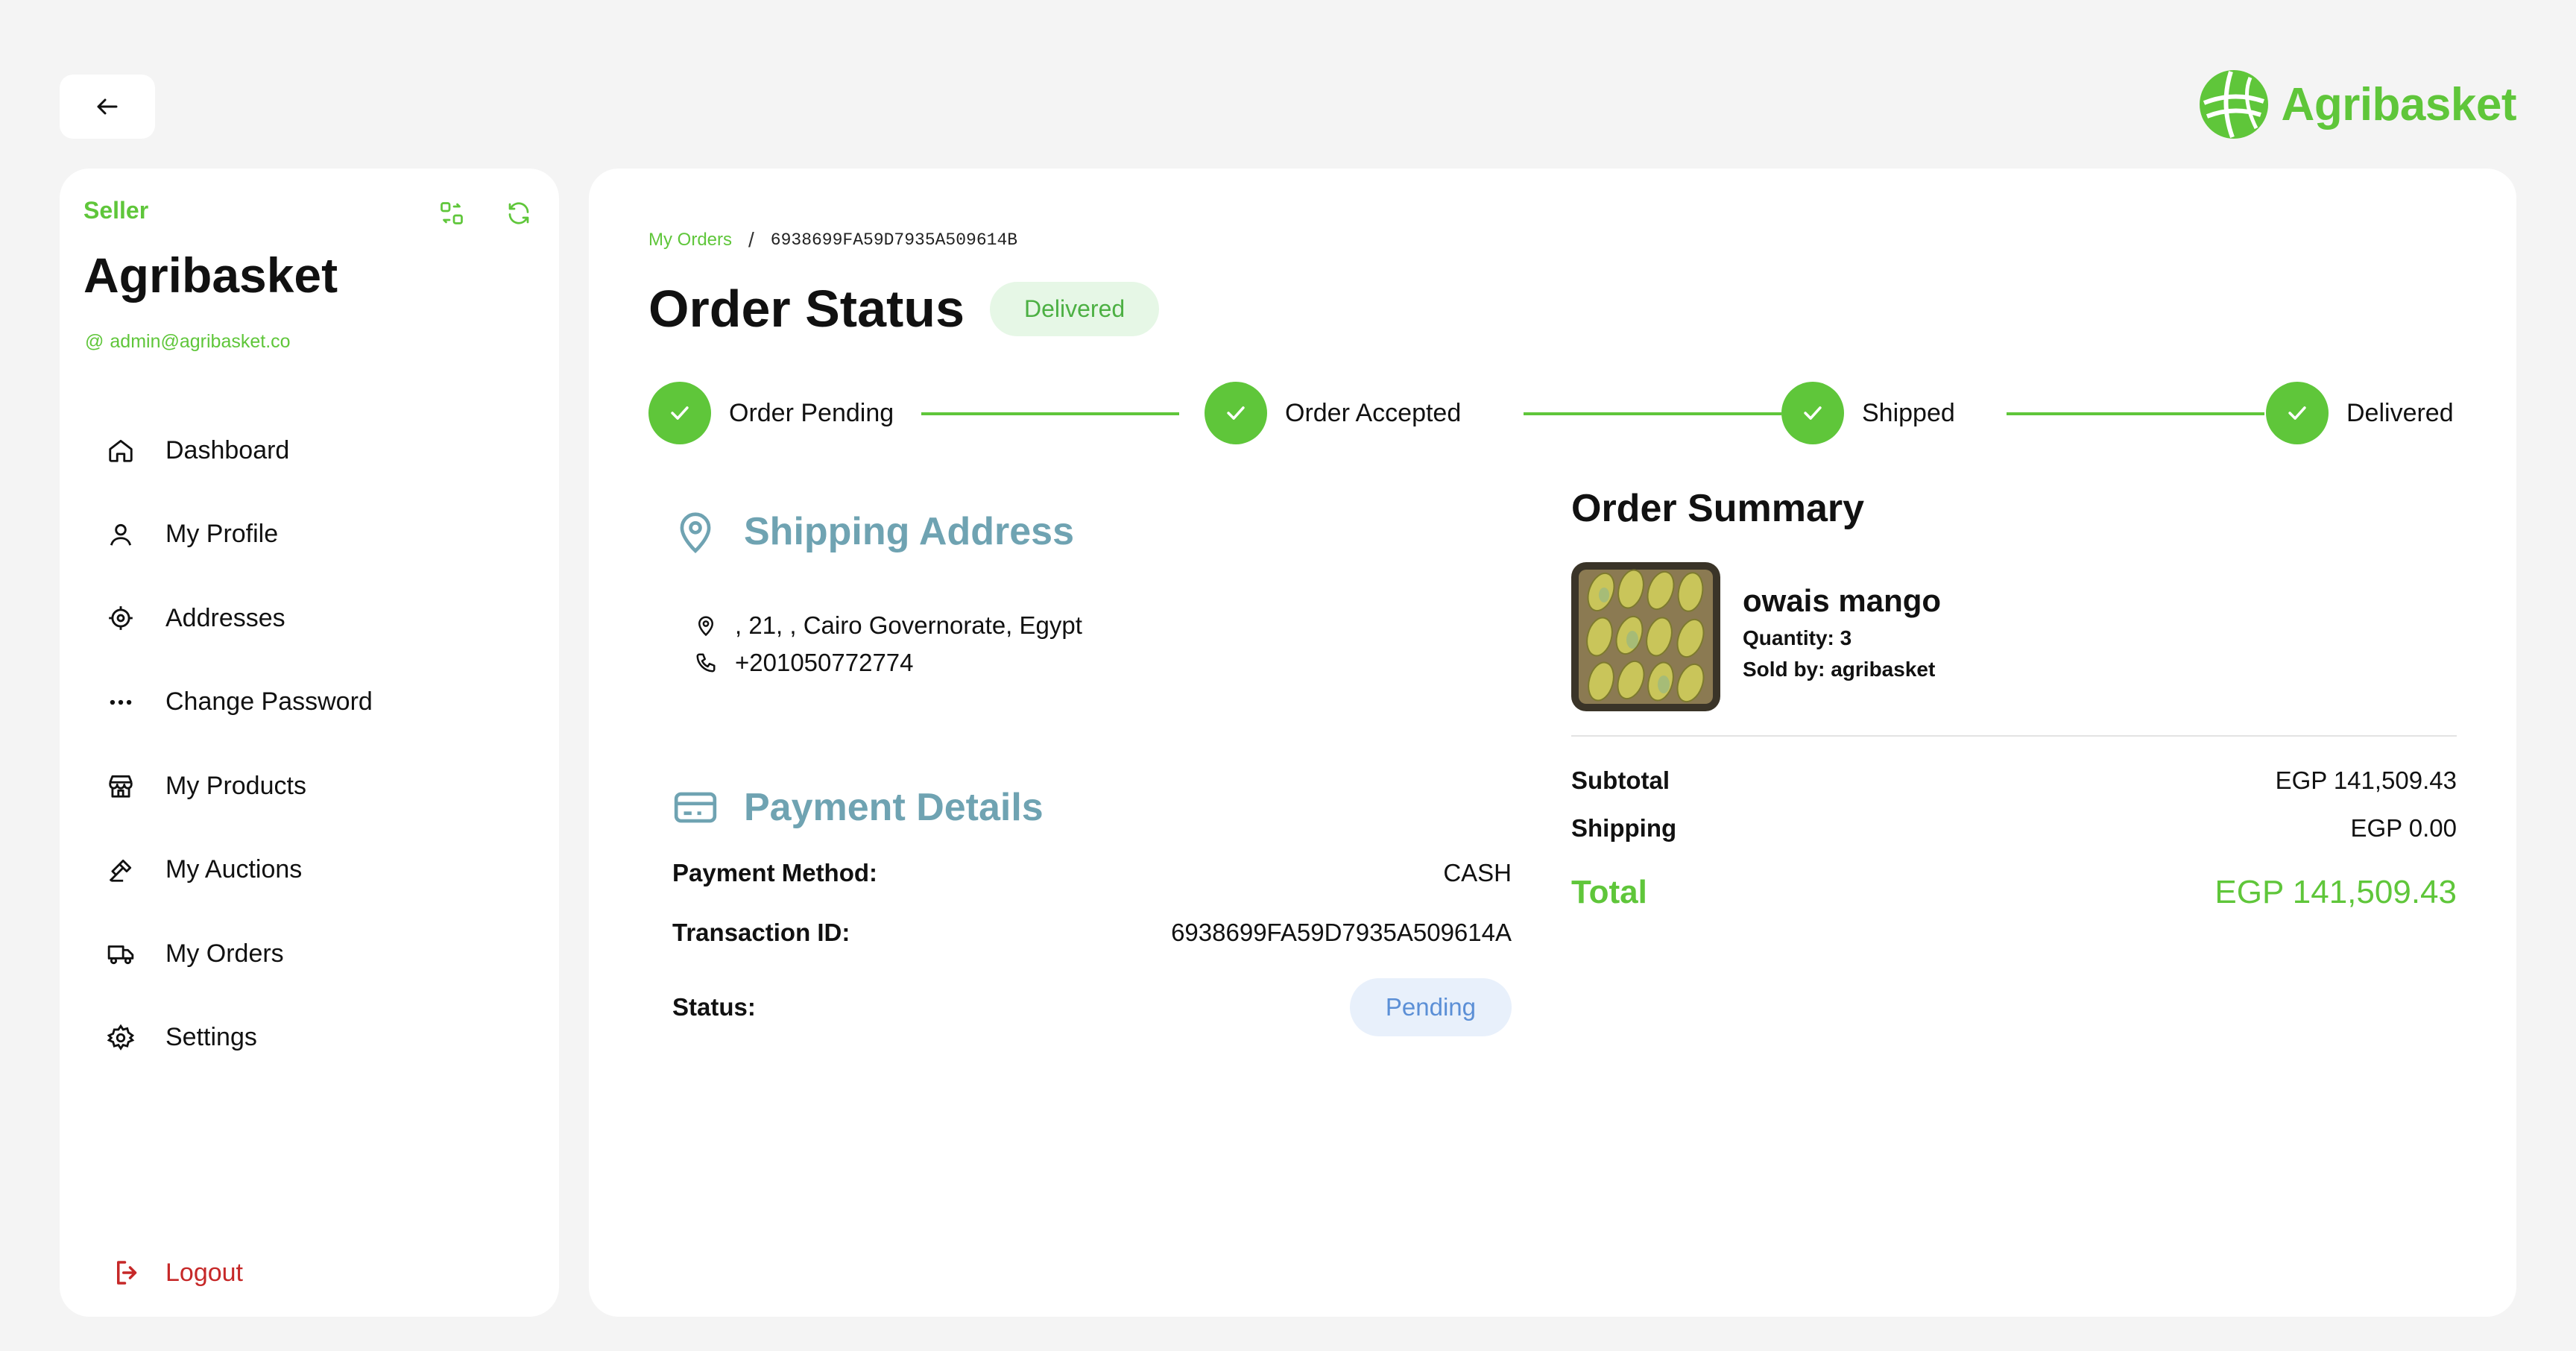  I want to click on status-badge: Delivered, so click(1075, 308).